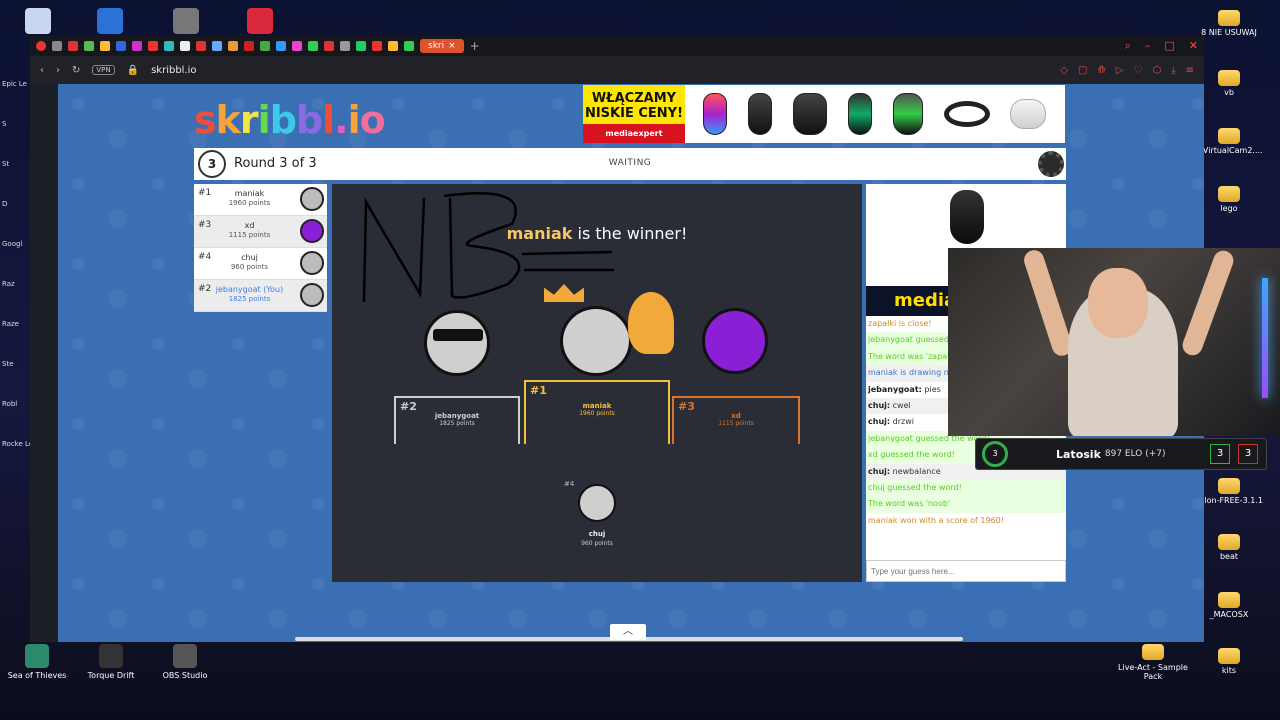 The image size is (1280, 720). I want to click on podium-step: #3 xd 1115 points, so click(736, 420).